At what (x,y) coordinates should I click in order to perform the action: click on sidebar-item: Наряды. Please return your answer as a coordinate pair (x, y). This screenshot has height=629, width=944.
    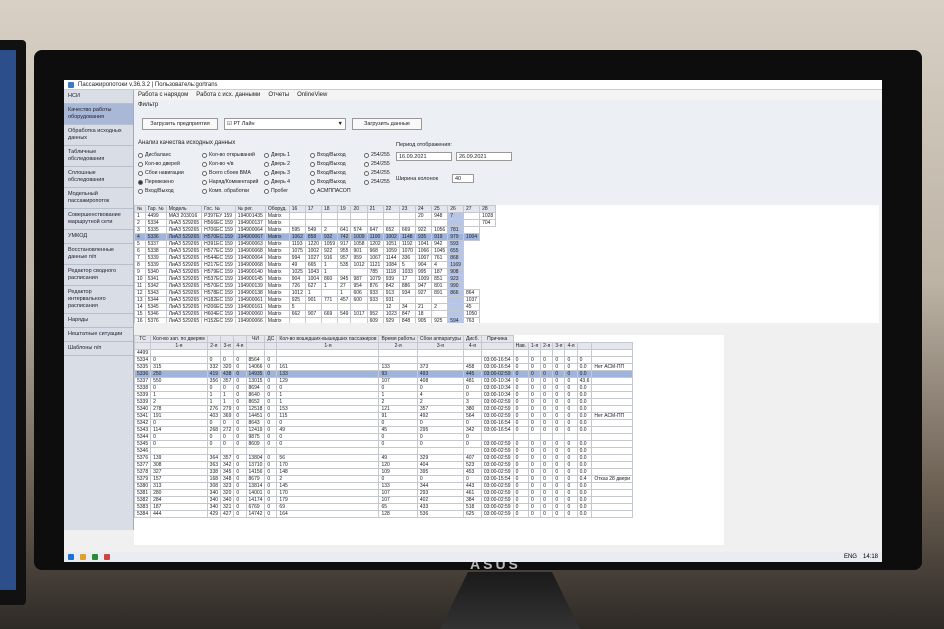
    Looking at the image, I should click on (98, 321).